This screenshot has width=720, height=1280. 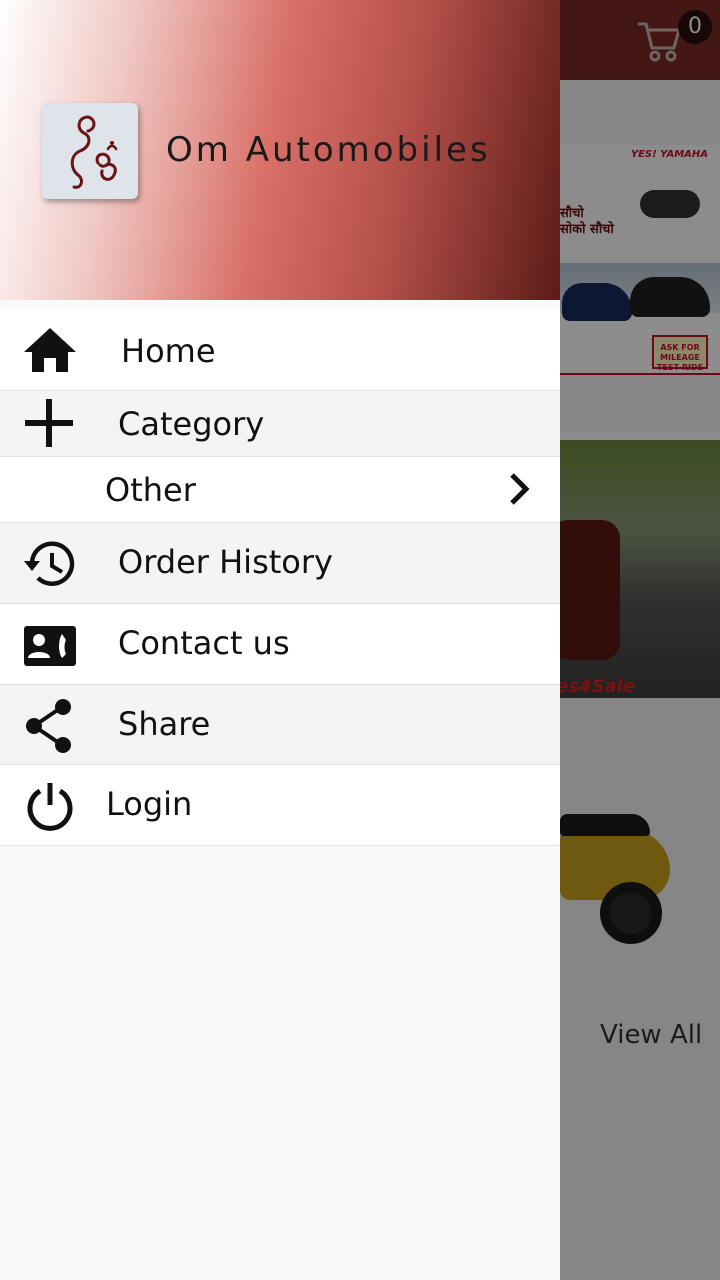 What do you see at coordinates (50, 350) in the screenshot?
I see `home-icon` at bounding box center [50, 350].